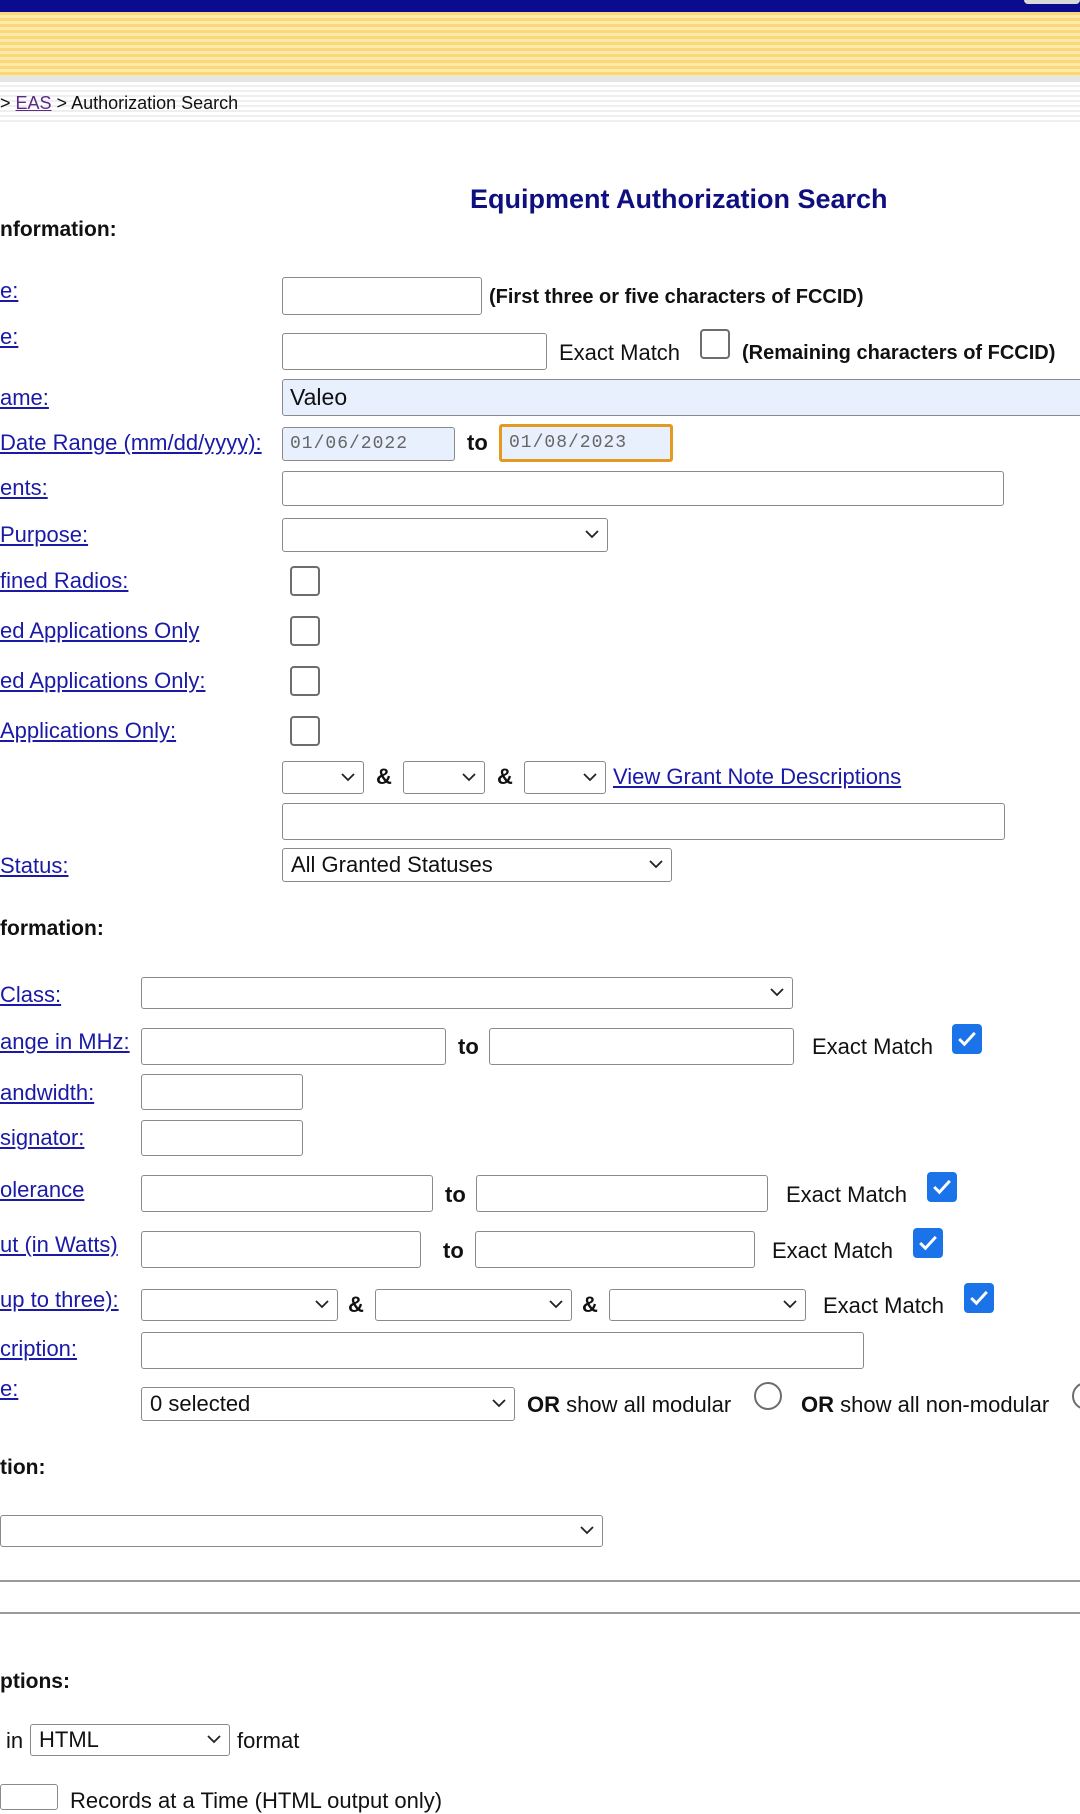 This screenshot has width=1080, height=1814. I want to click on tolerance-to-input, so click(622, 1193).